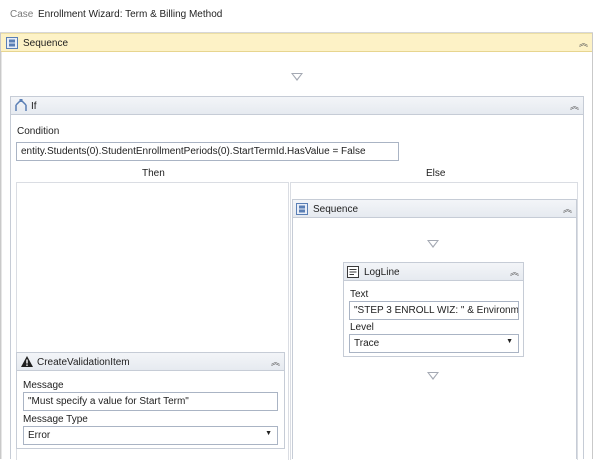  Describe the element at coordinates (367, 343) in the screenshot. I see `level-value: Trace` at that location.